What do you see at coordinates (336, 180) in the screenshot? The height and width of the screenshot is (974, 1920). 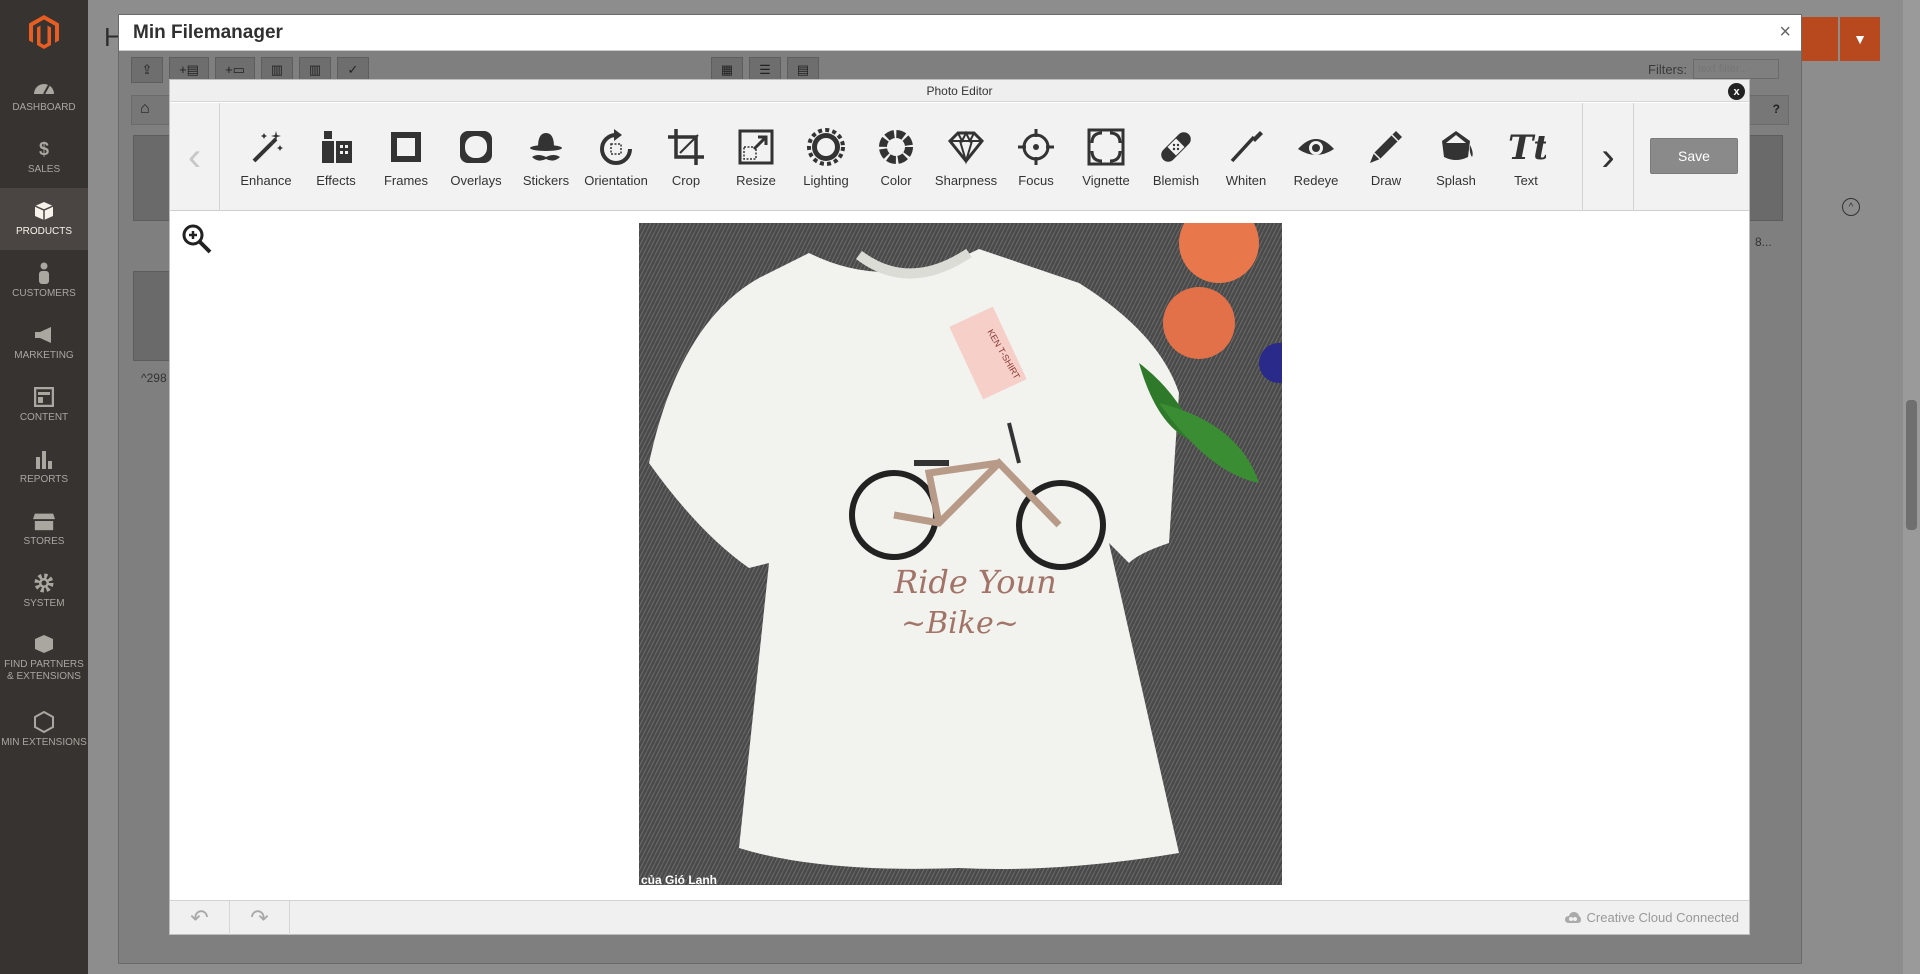 I see `tool-label: Effects` at bounding box center [336, 180].